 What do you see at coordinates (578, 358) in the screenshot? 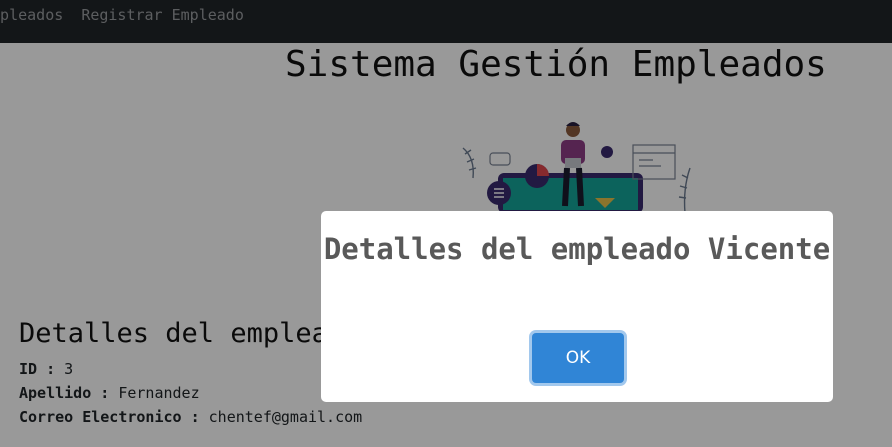
I see `ok-button: OK` at bounding box center [578, 358].